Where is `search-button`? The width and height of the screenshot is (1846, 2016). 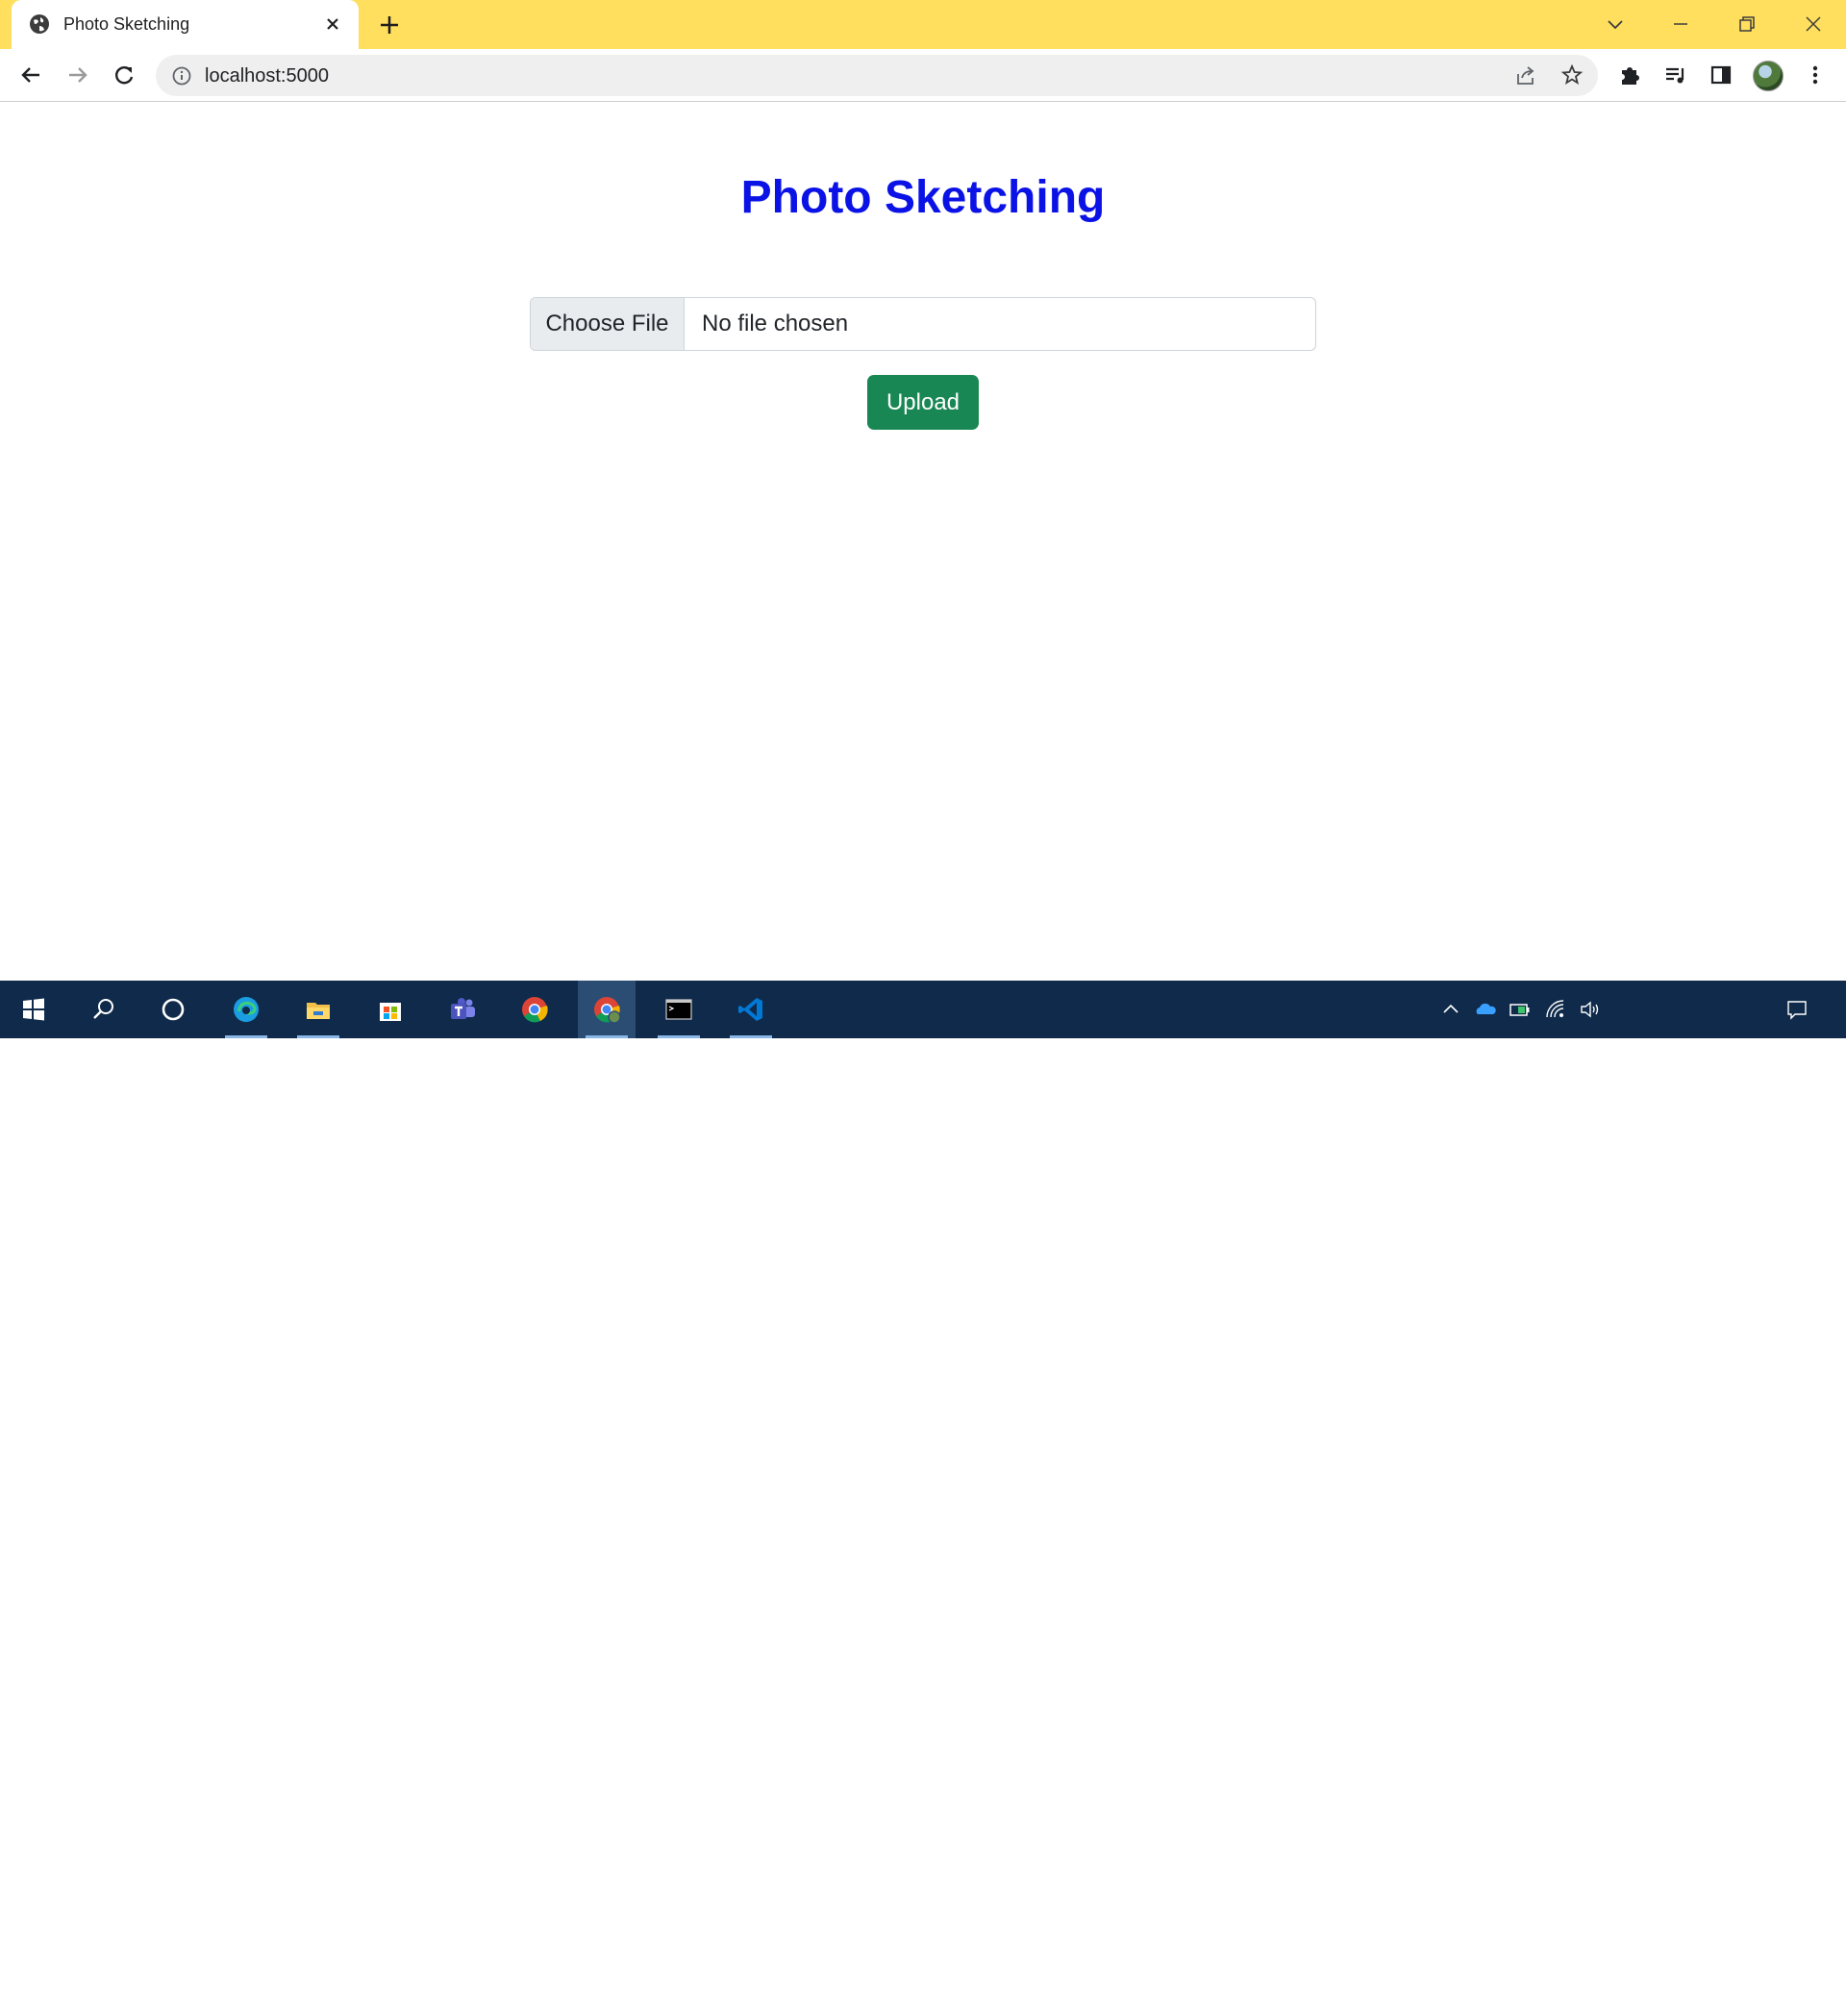 search-button is located at coordinates (104, 1009).